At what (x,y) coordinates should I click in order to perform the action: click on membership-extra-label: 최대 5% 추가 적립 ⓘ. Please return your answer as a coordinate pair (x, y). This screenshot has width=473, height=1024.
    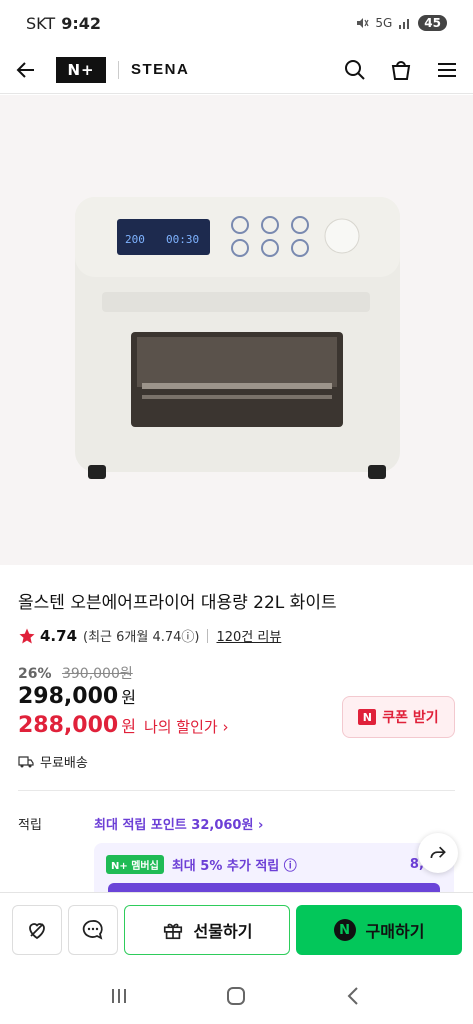
    Looking at the image, I should click on (234, 866).